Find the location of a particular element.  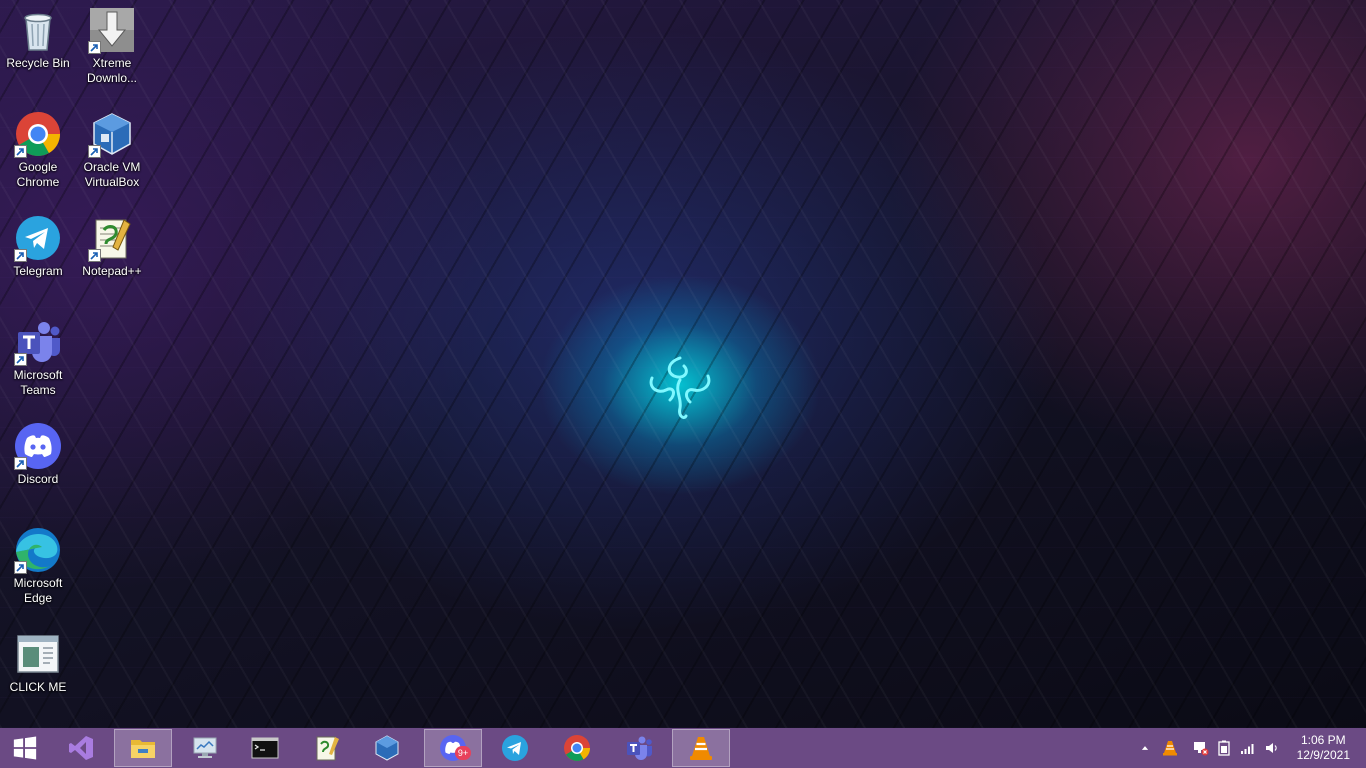

clock-time: 1:06 PM is located at coordinates (1323, 740).